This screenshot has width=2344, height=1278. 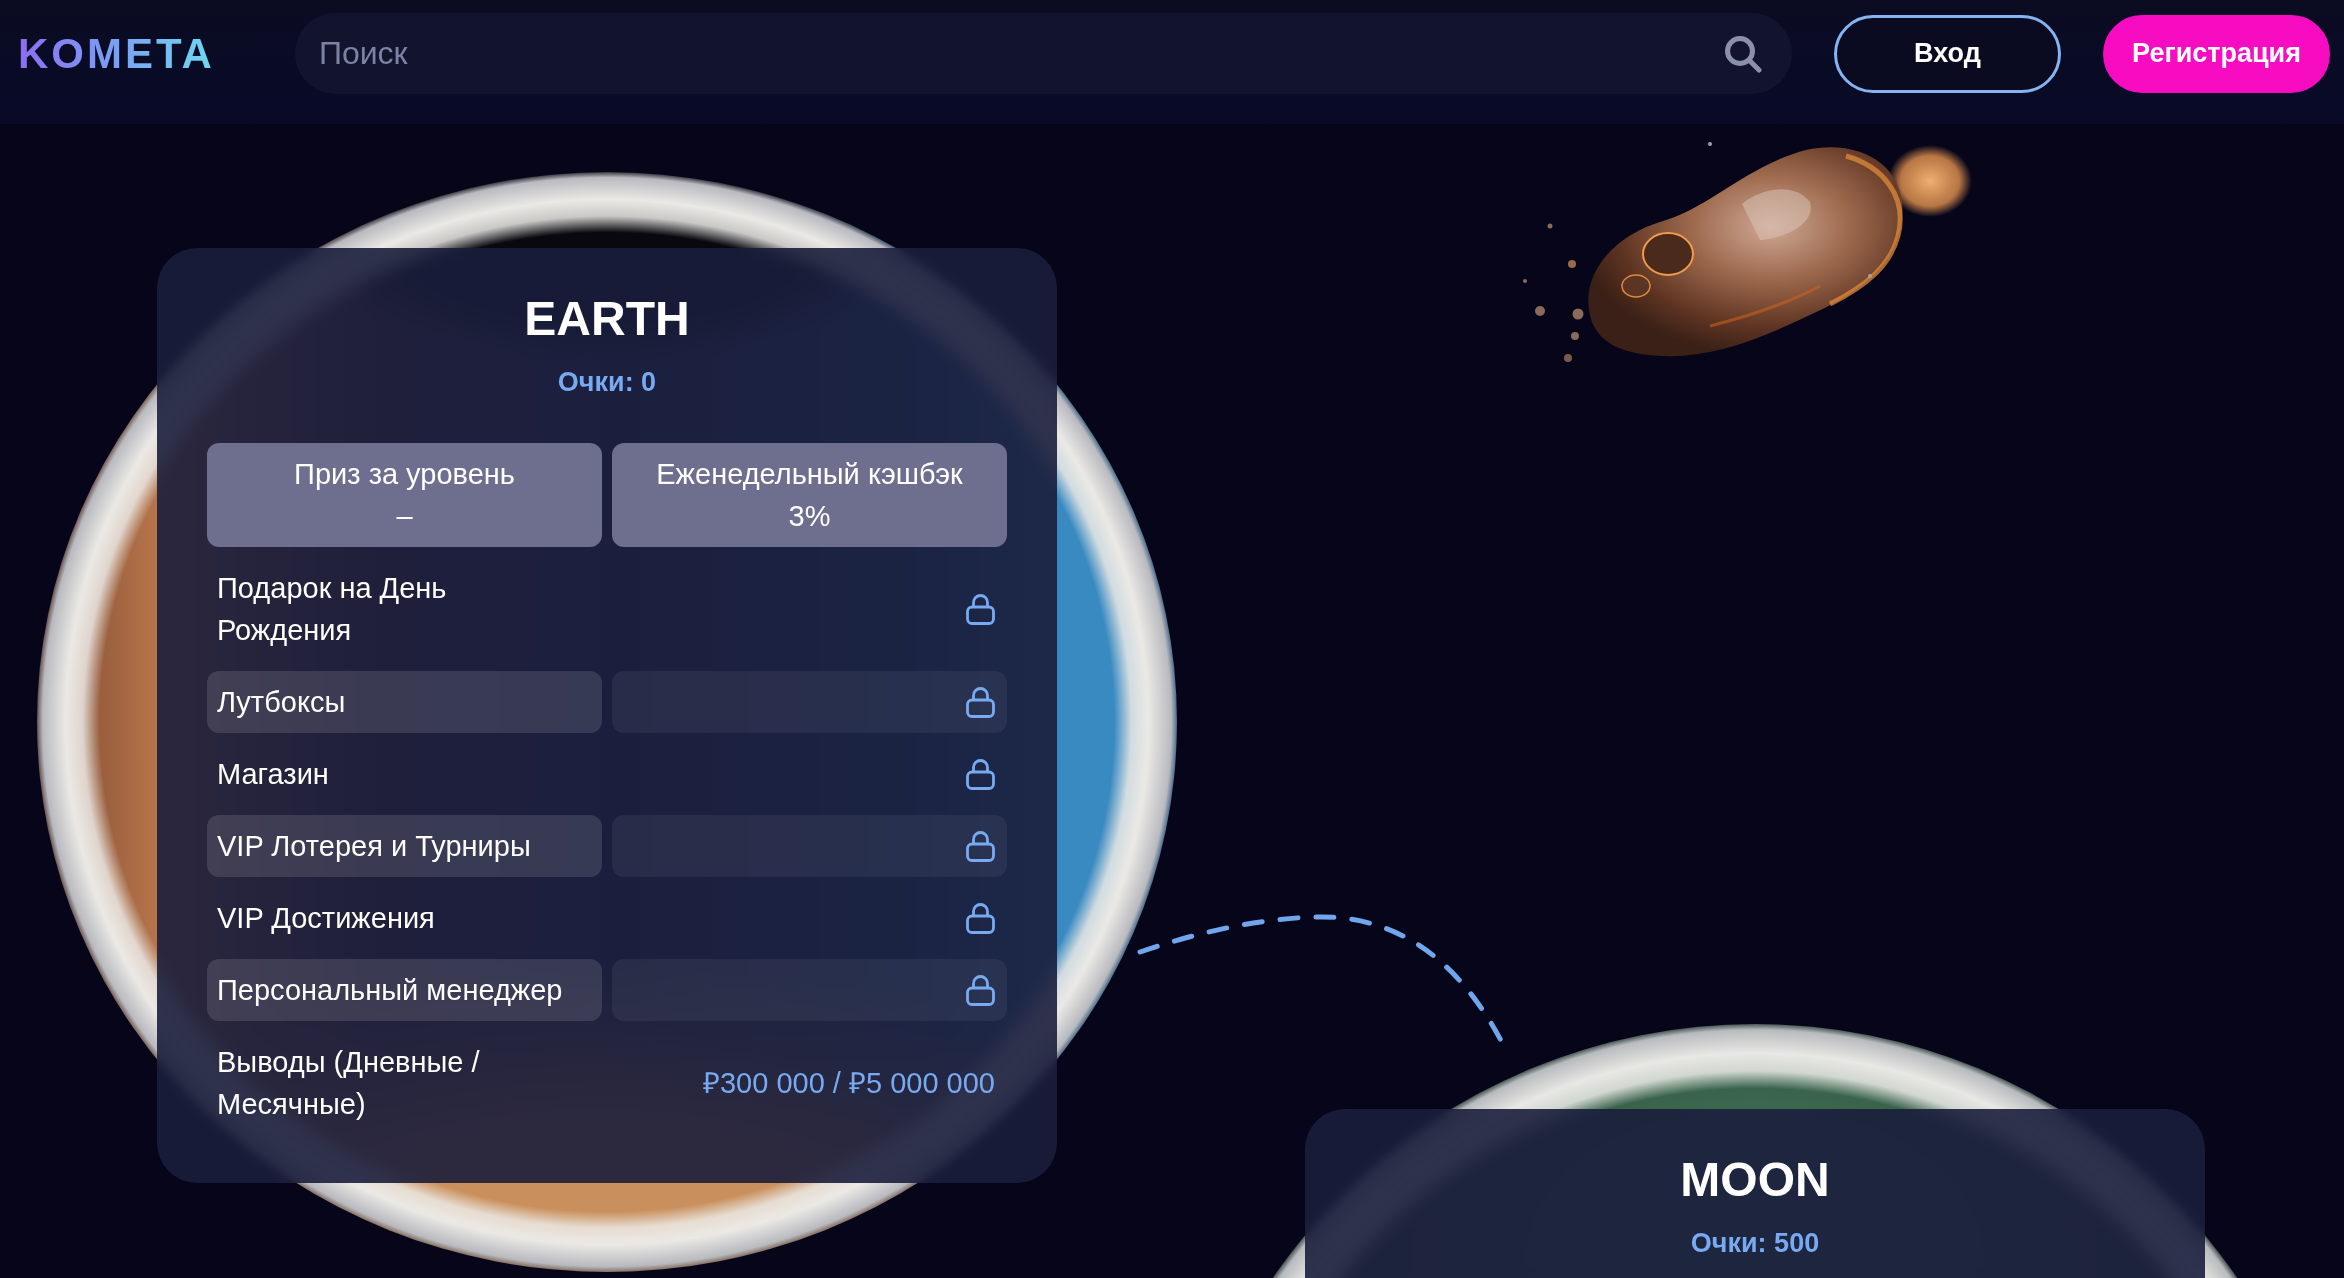 What do you see at coordinates (809, 474) in the screenshot?
I see `reward-label: Еженедельный кэшбэк` at bounding box center [809, 474].